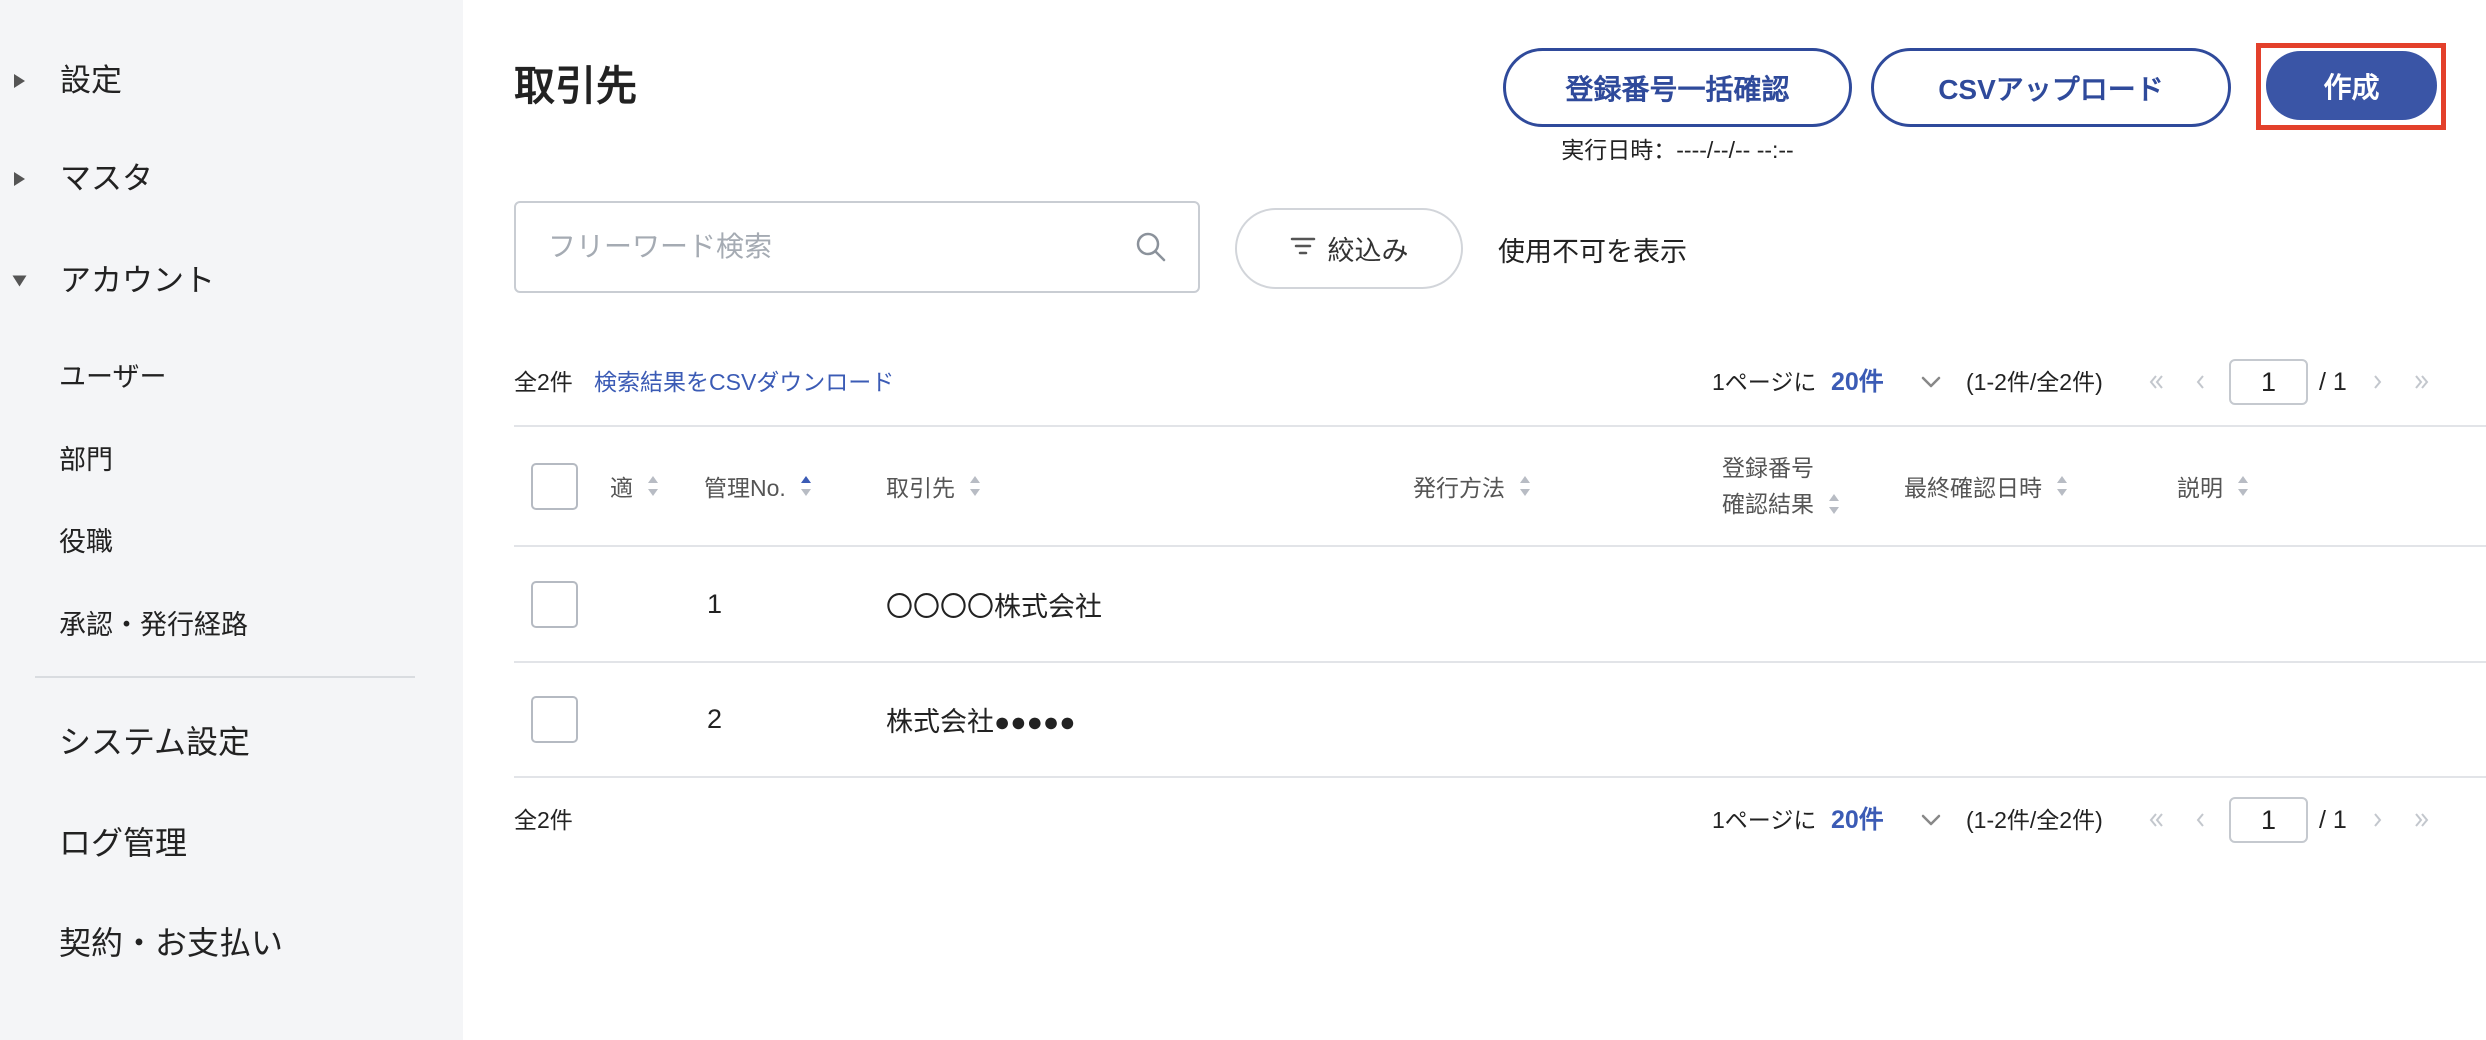  I want to click on sidebar-section-master: マスタ, so click(231, 179).